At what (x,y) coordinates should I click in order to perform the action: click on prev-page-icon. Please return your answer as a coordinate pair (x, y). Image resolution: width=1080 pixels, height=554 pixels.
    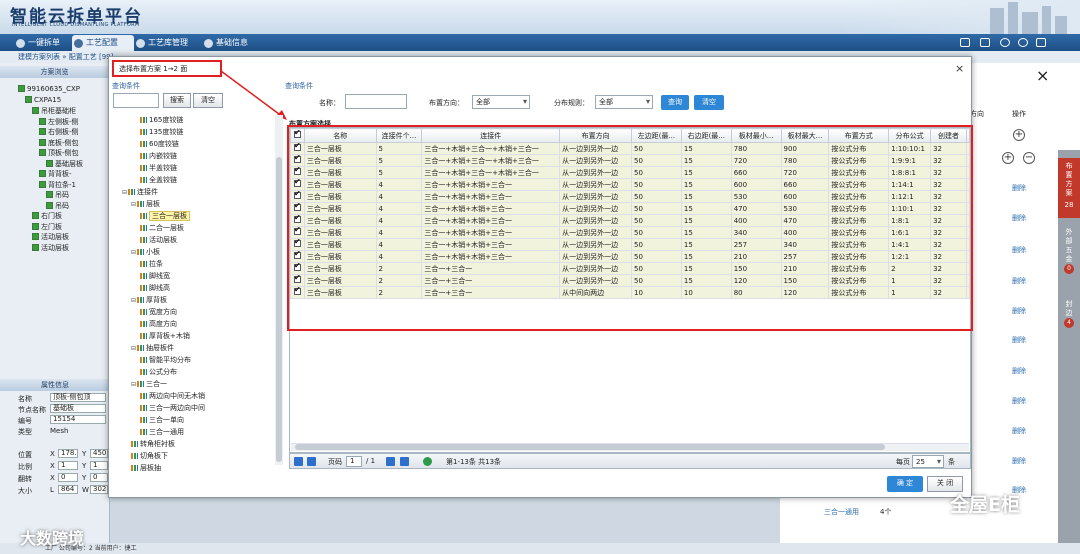
    Looking at the image, I should click on (311, 461).